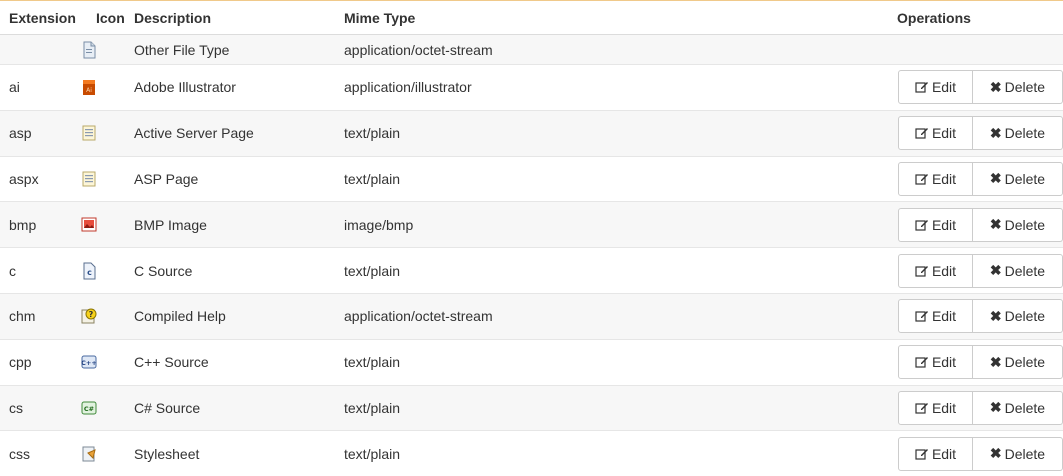 The width and height of the screenshot is (1063, 476). I want to click on row-description: Adobe Illustrator, so click(185, 87).